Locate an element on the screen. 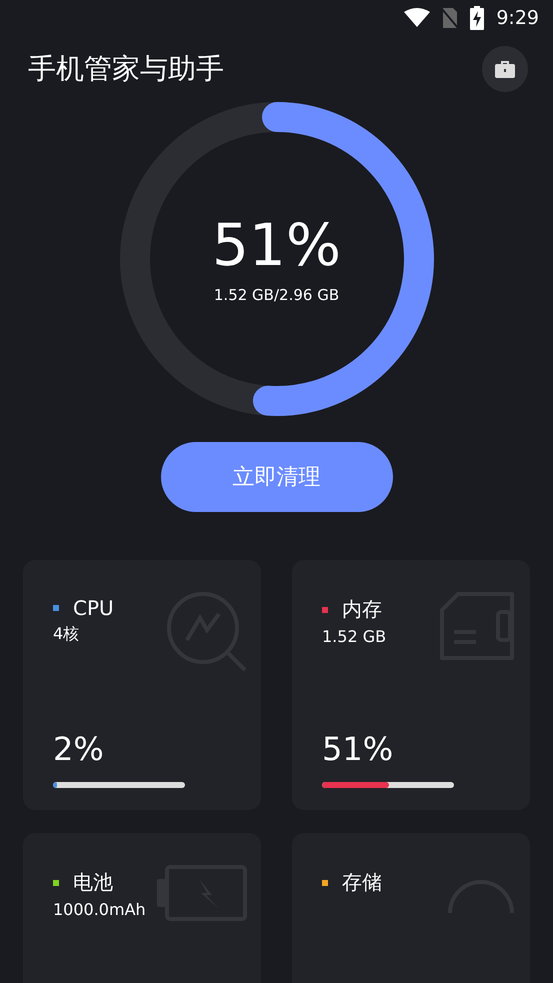 Image resolution: width=553 pixels, height=983 pixels. card-value: 1000.0mAh is located at coordinates (99, 909).